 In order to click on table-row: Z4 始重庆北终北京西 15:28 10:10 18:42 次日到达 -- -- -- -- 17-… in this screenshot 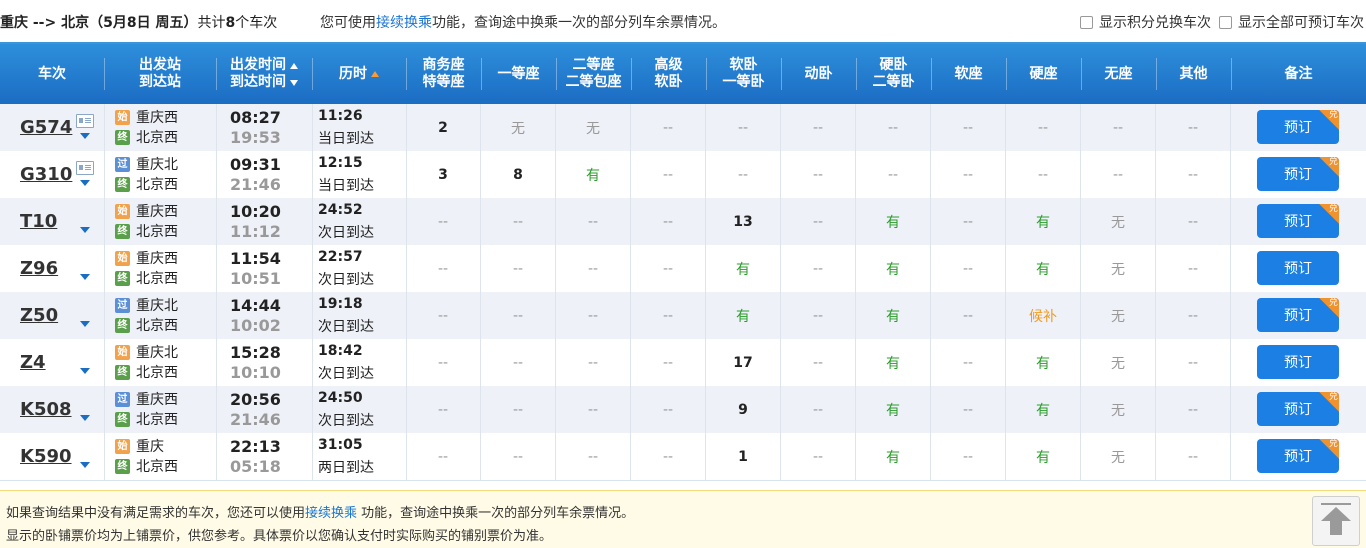, I will do `click(683, 363)`.